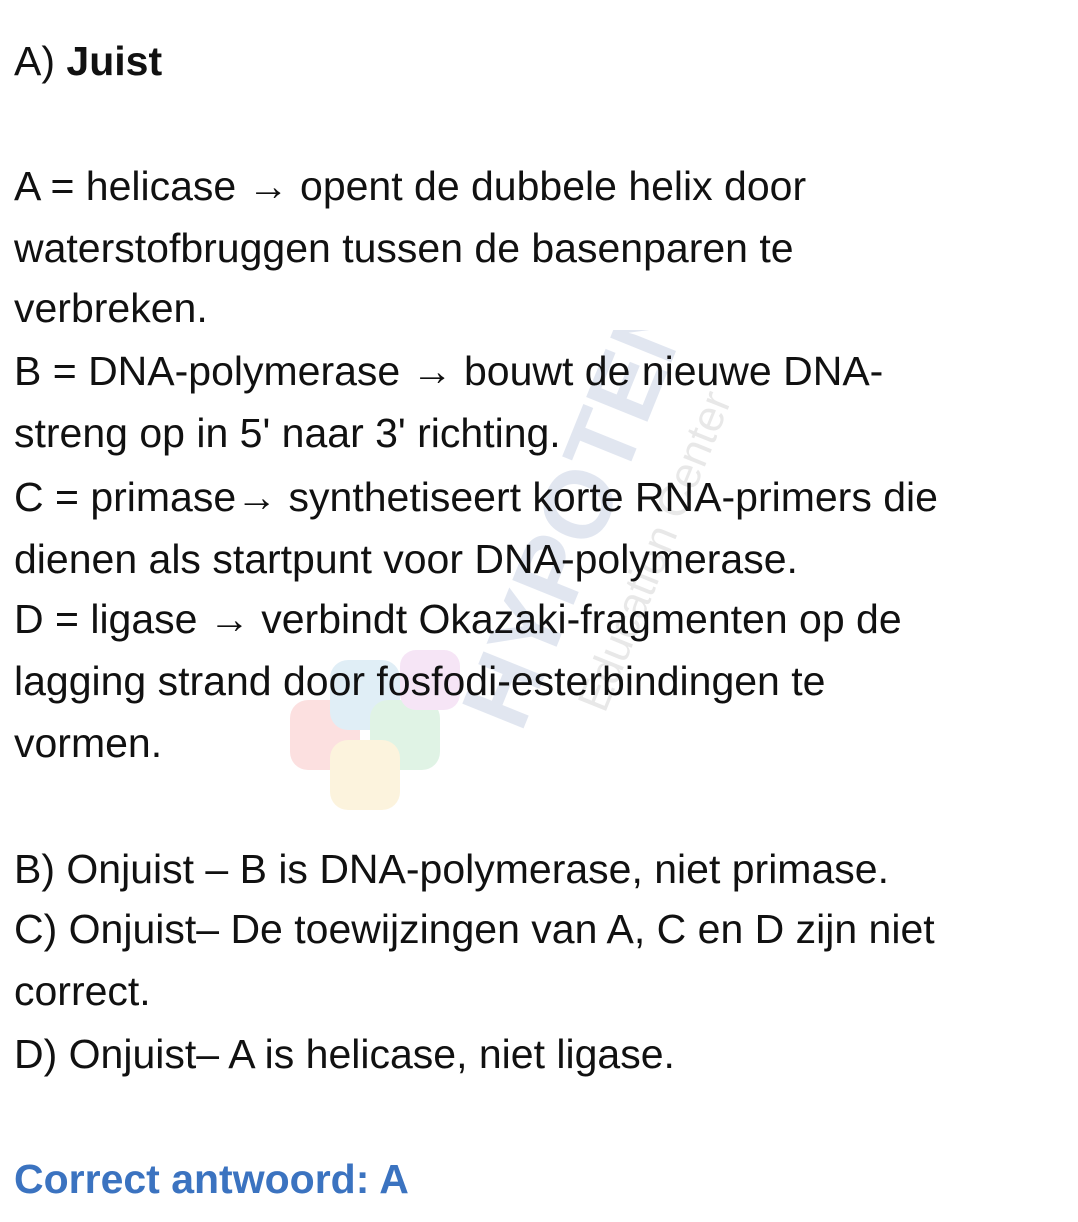  I want to click on heading-prefix: A), so click(40, 61).